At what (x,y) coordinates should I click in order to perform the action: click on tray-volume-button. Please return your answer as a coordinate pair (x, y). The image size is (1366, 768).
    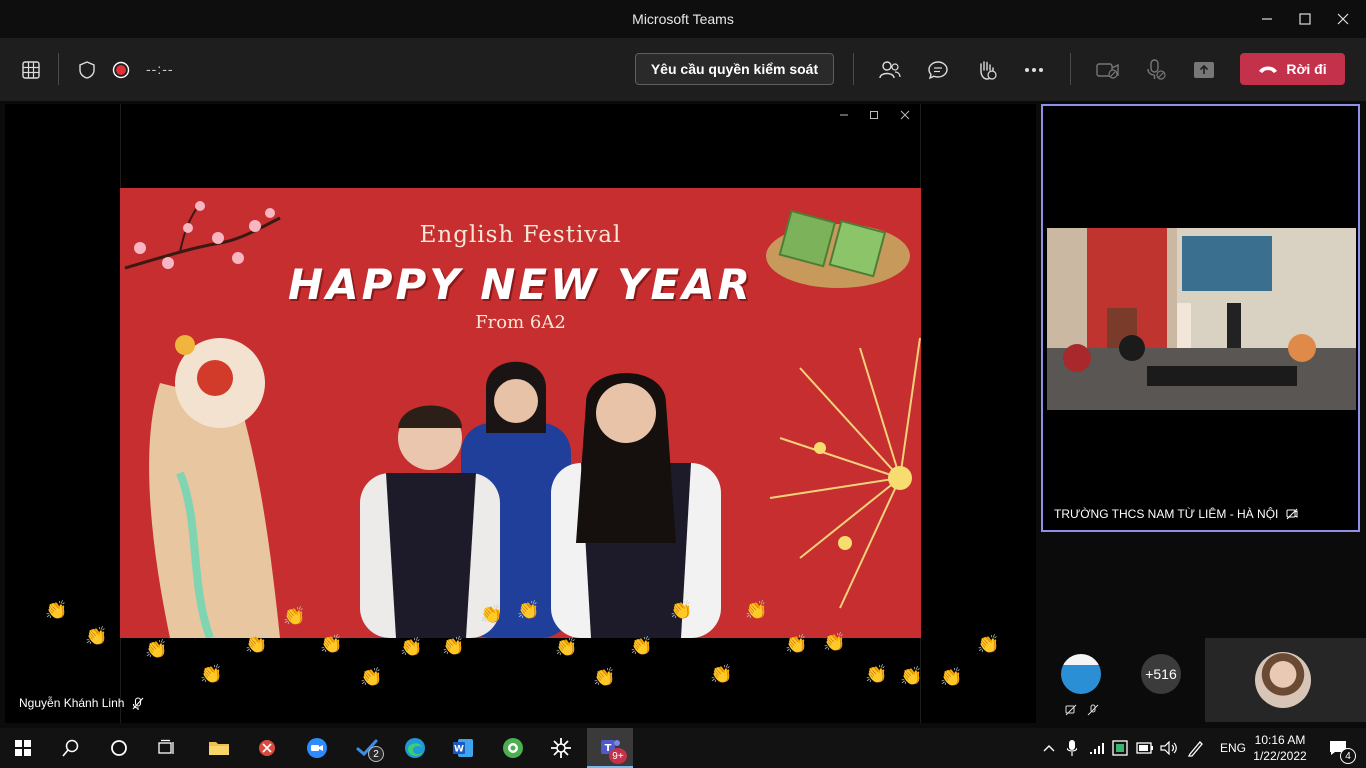
    Looking at the image, I should click on (1169, 748).